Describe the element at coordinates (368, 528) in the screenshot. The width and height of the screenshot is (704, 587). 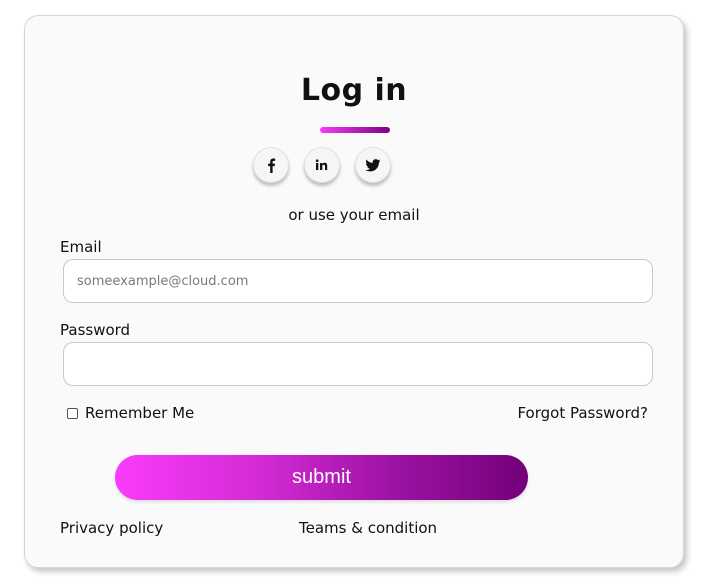
I see `terms-link: Teams & condition` at that location.